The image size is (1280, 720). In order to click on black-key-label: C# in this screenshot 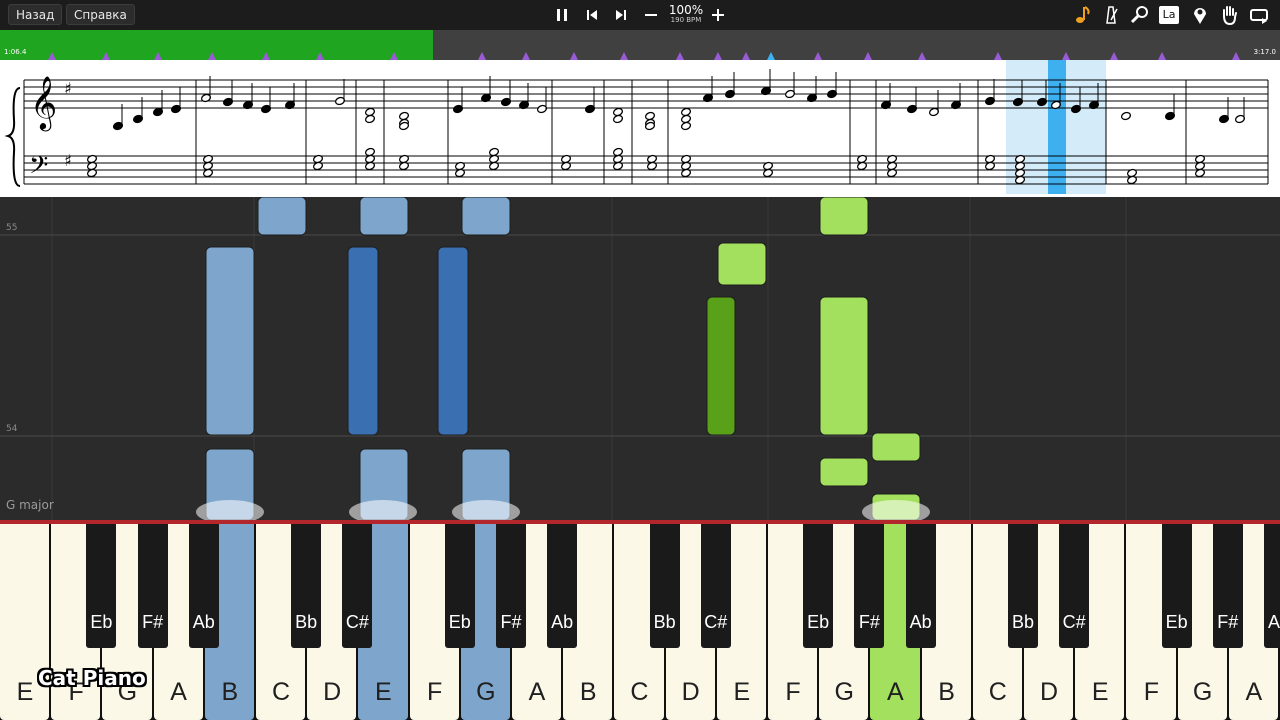, I will do `click(716, 622)`.